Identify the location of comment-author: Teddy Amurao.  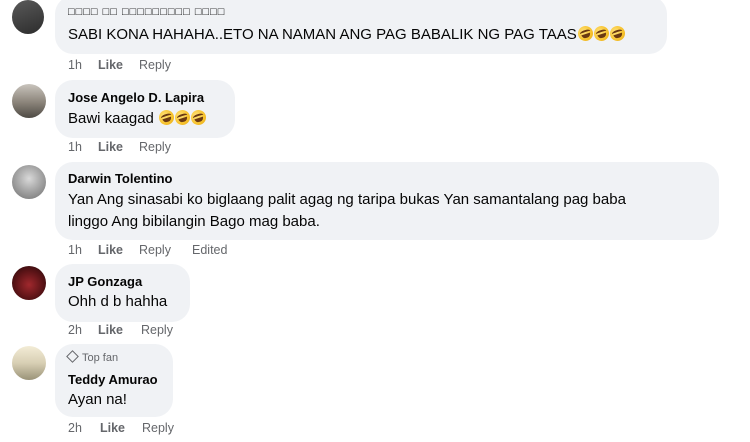
(113, 379).